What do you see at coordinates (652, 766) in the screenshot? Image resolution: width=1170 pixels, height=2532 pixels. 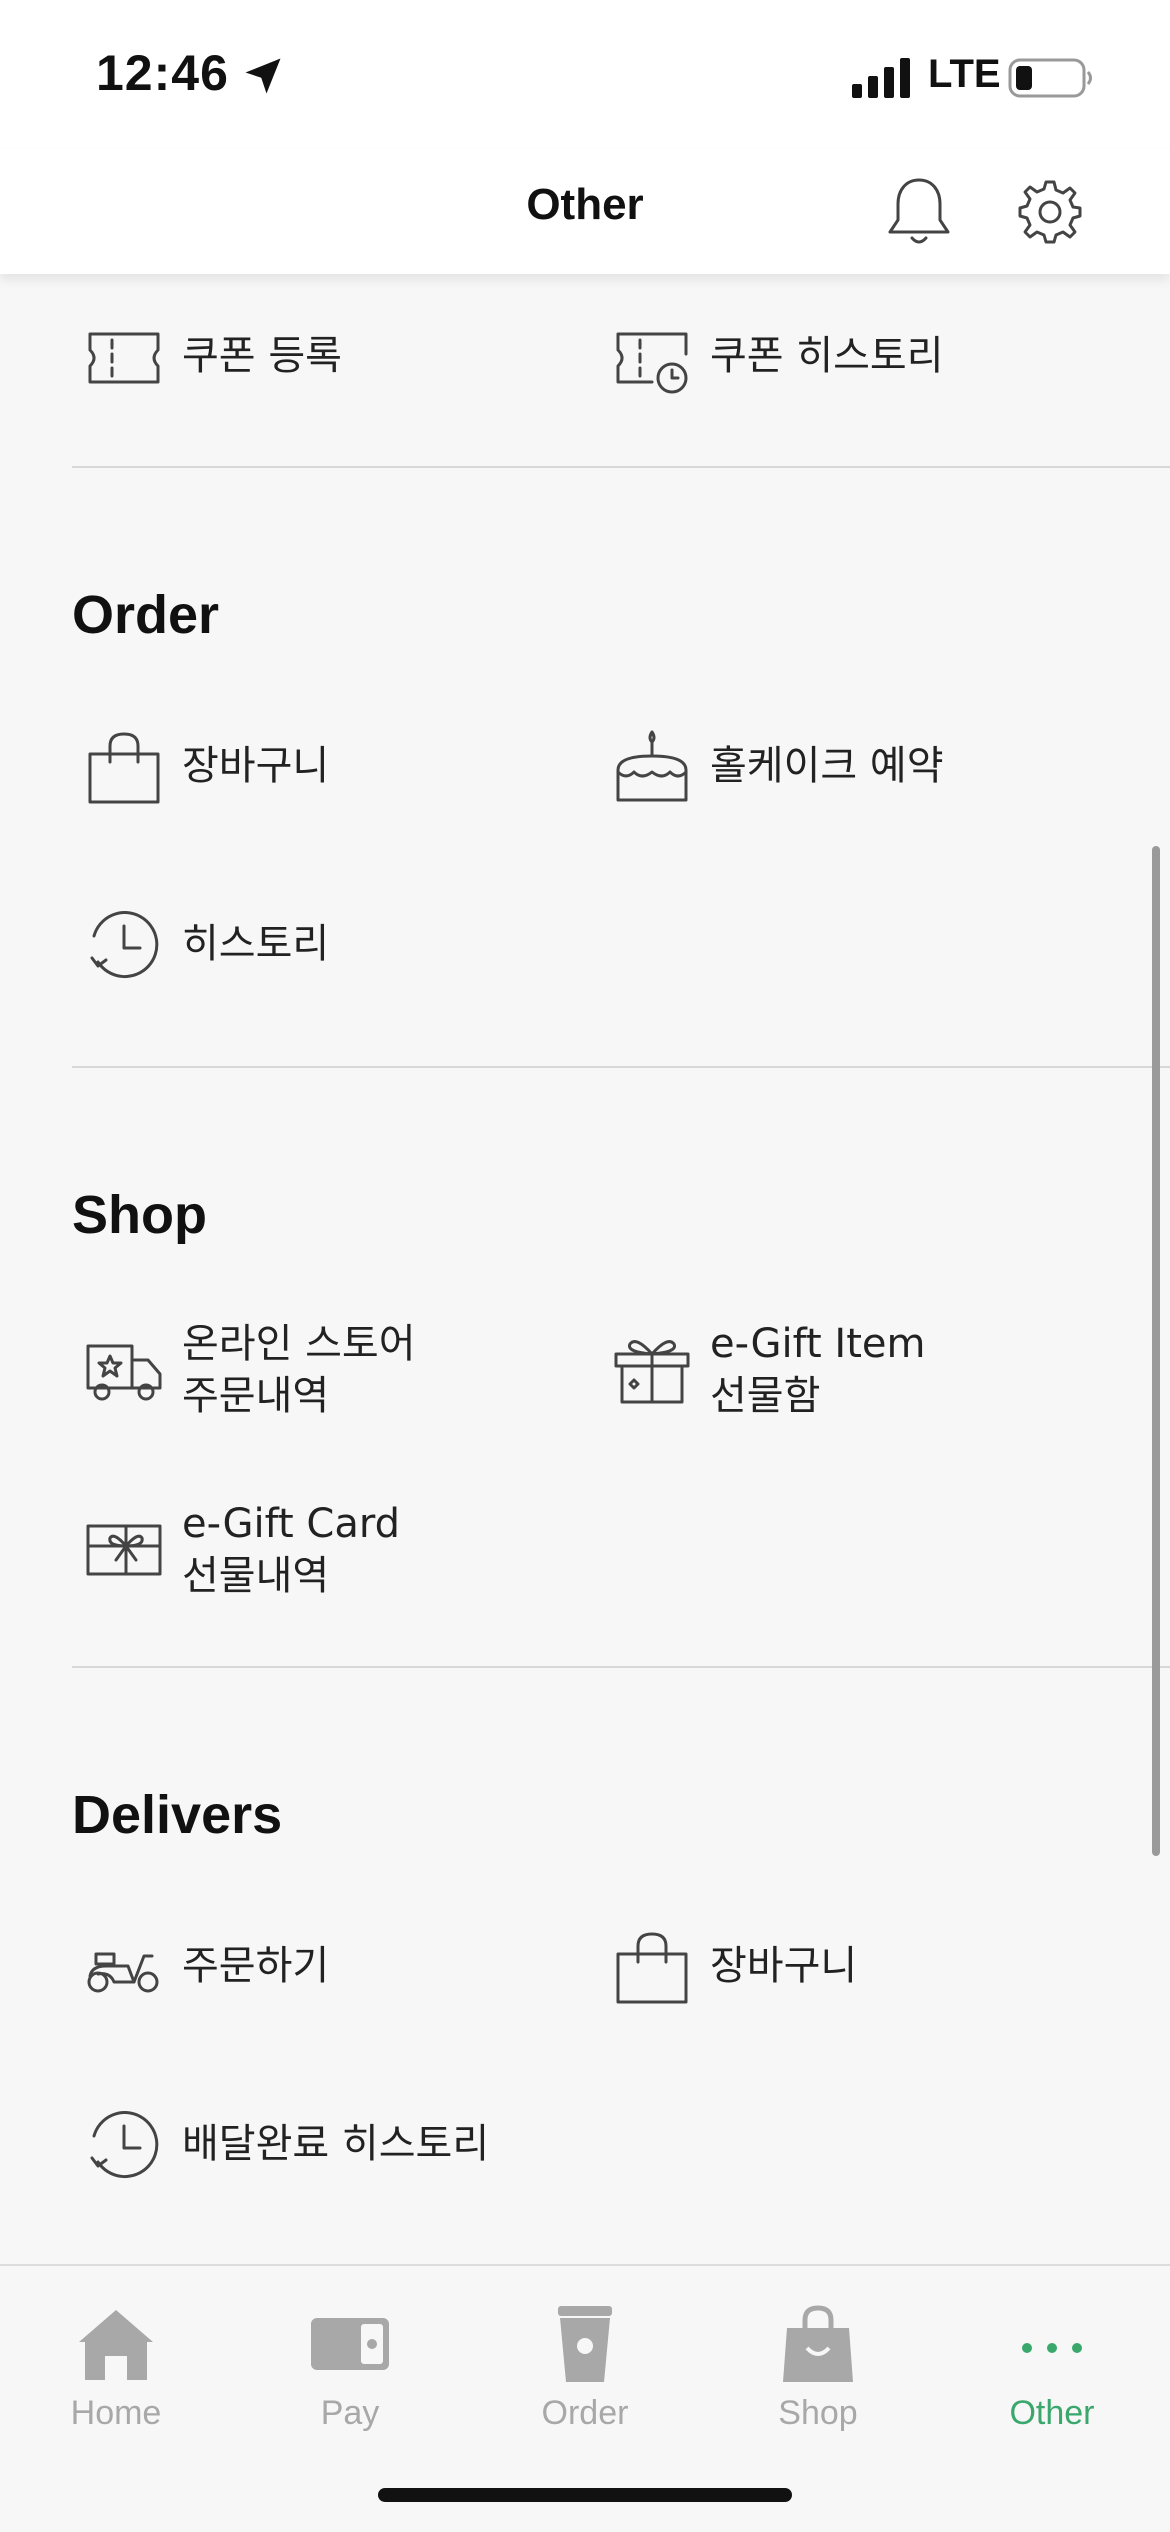 I see `cake-icon` at bounding box center [652, 766].